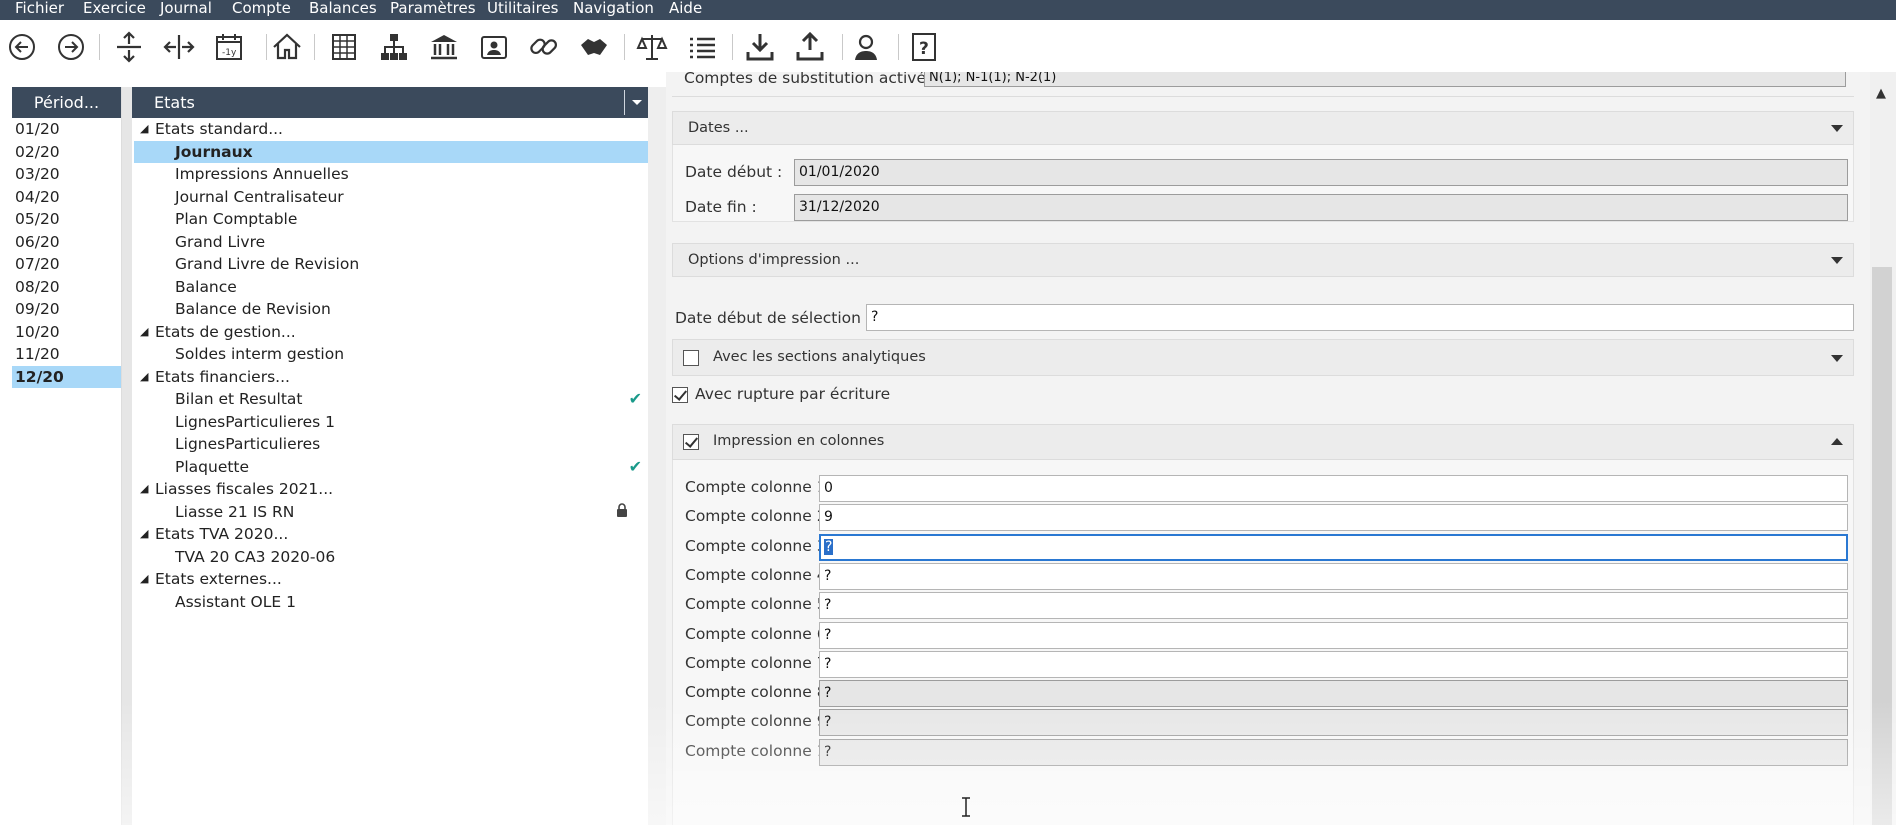 The height and width of the screenshot is (825, 1896). What do you see at coordinates (544, 47) in the screenshot?
I see `link-icon` at bounding box center [544, 47].